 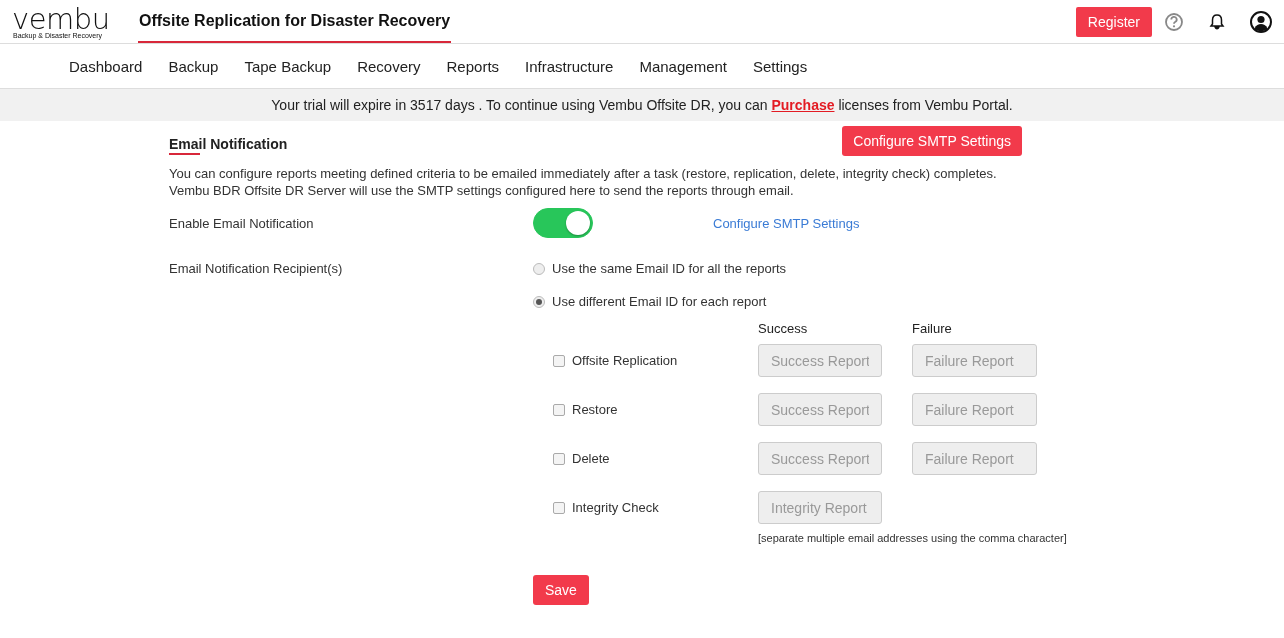 What do you see at coordinates (1113, 21) in the screenshot?
I see `register-button: Register` at bounding box center [1113, 21].